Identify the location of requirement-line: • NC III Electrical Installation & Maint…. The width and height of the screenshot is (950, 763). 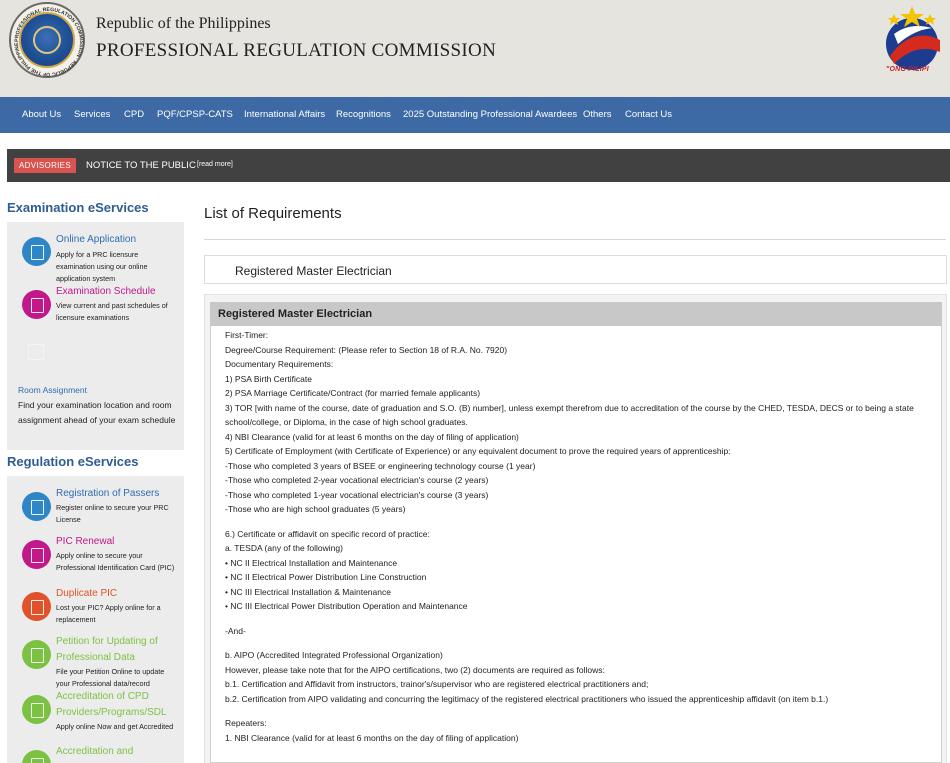
(308, 591).